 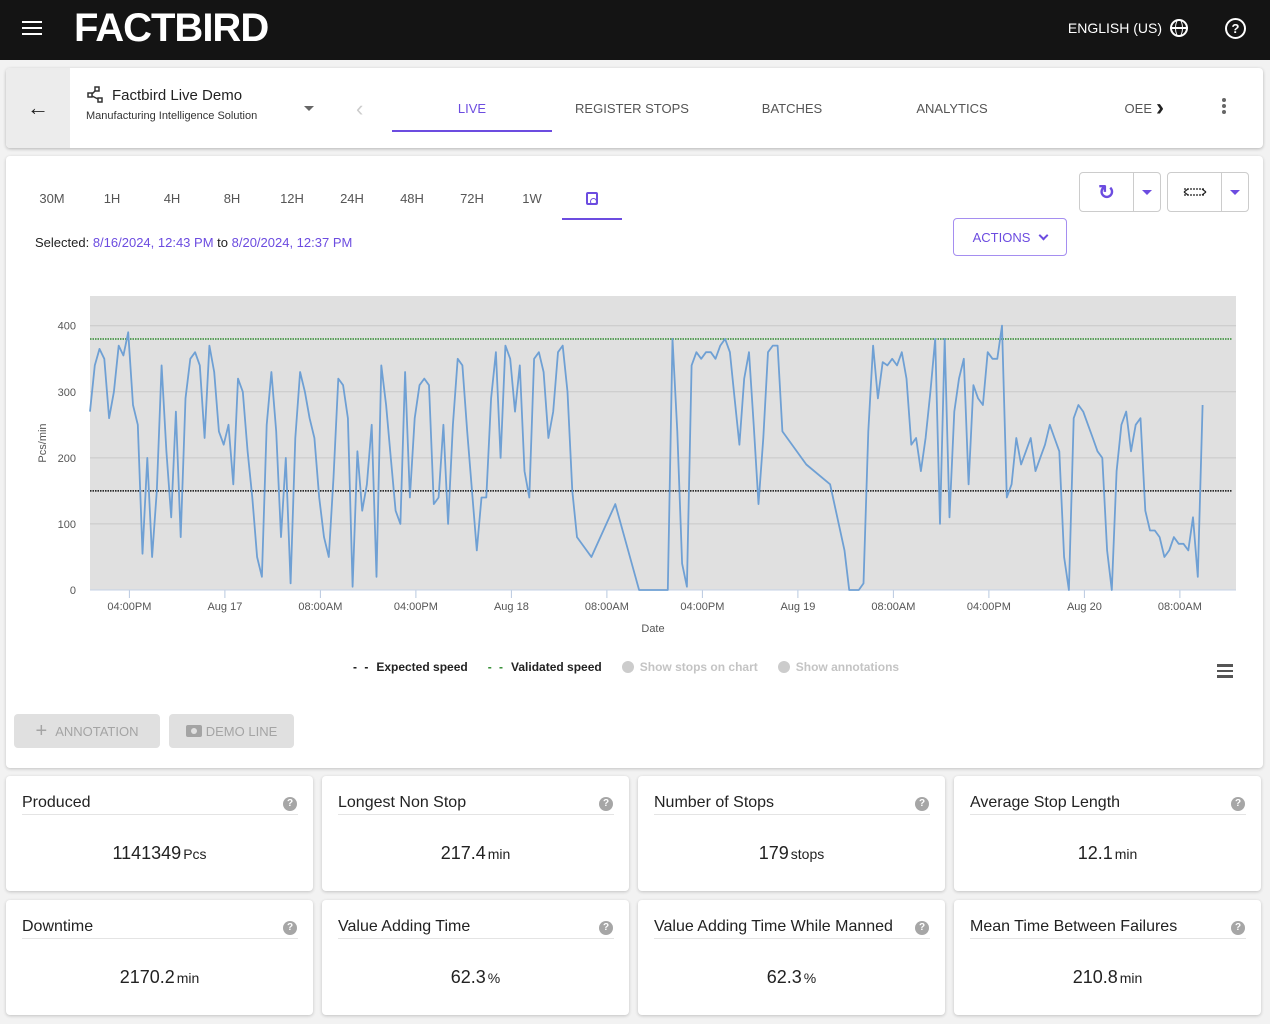 I want to click on toggle-dot-icon, so click(x=783, y=667).